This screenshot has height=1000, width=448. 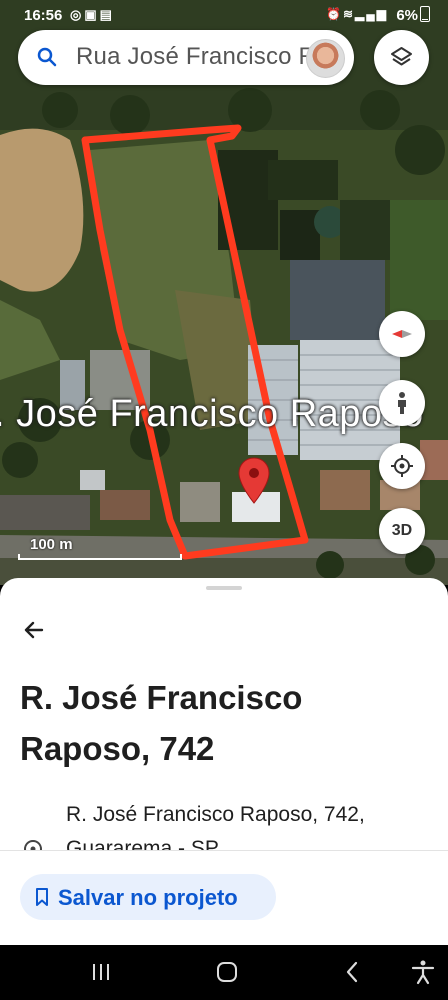 I want to click on layers-icon, so click(x=401, y=56).